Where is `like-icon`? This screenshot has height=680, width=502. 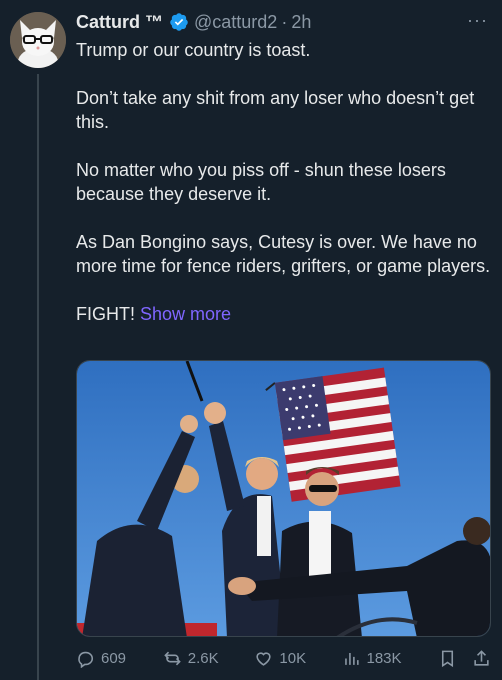
like-icon is located at coordinates (264, 658).